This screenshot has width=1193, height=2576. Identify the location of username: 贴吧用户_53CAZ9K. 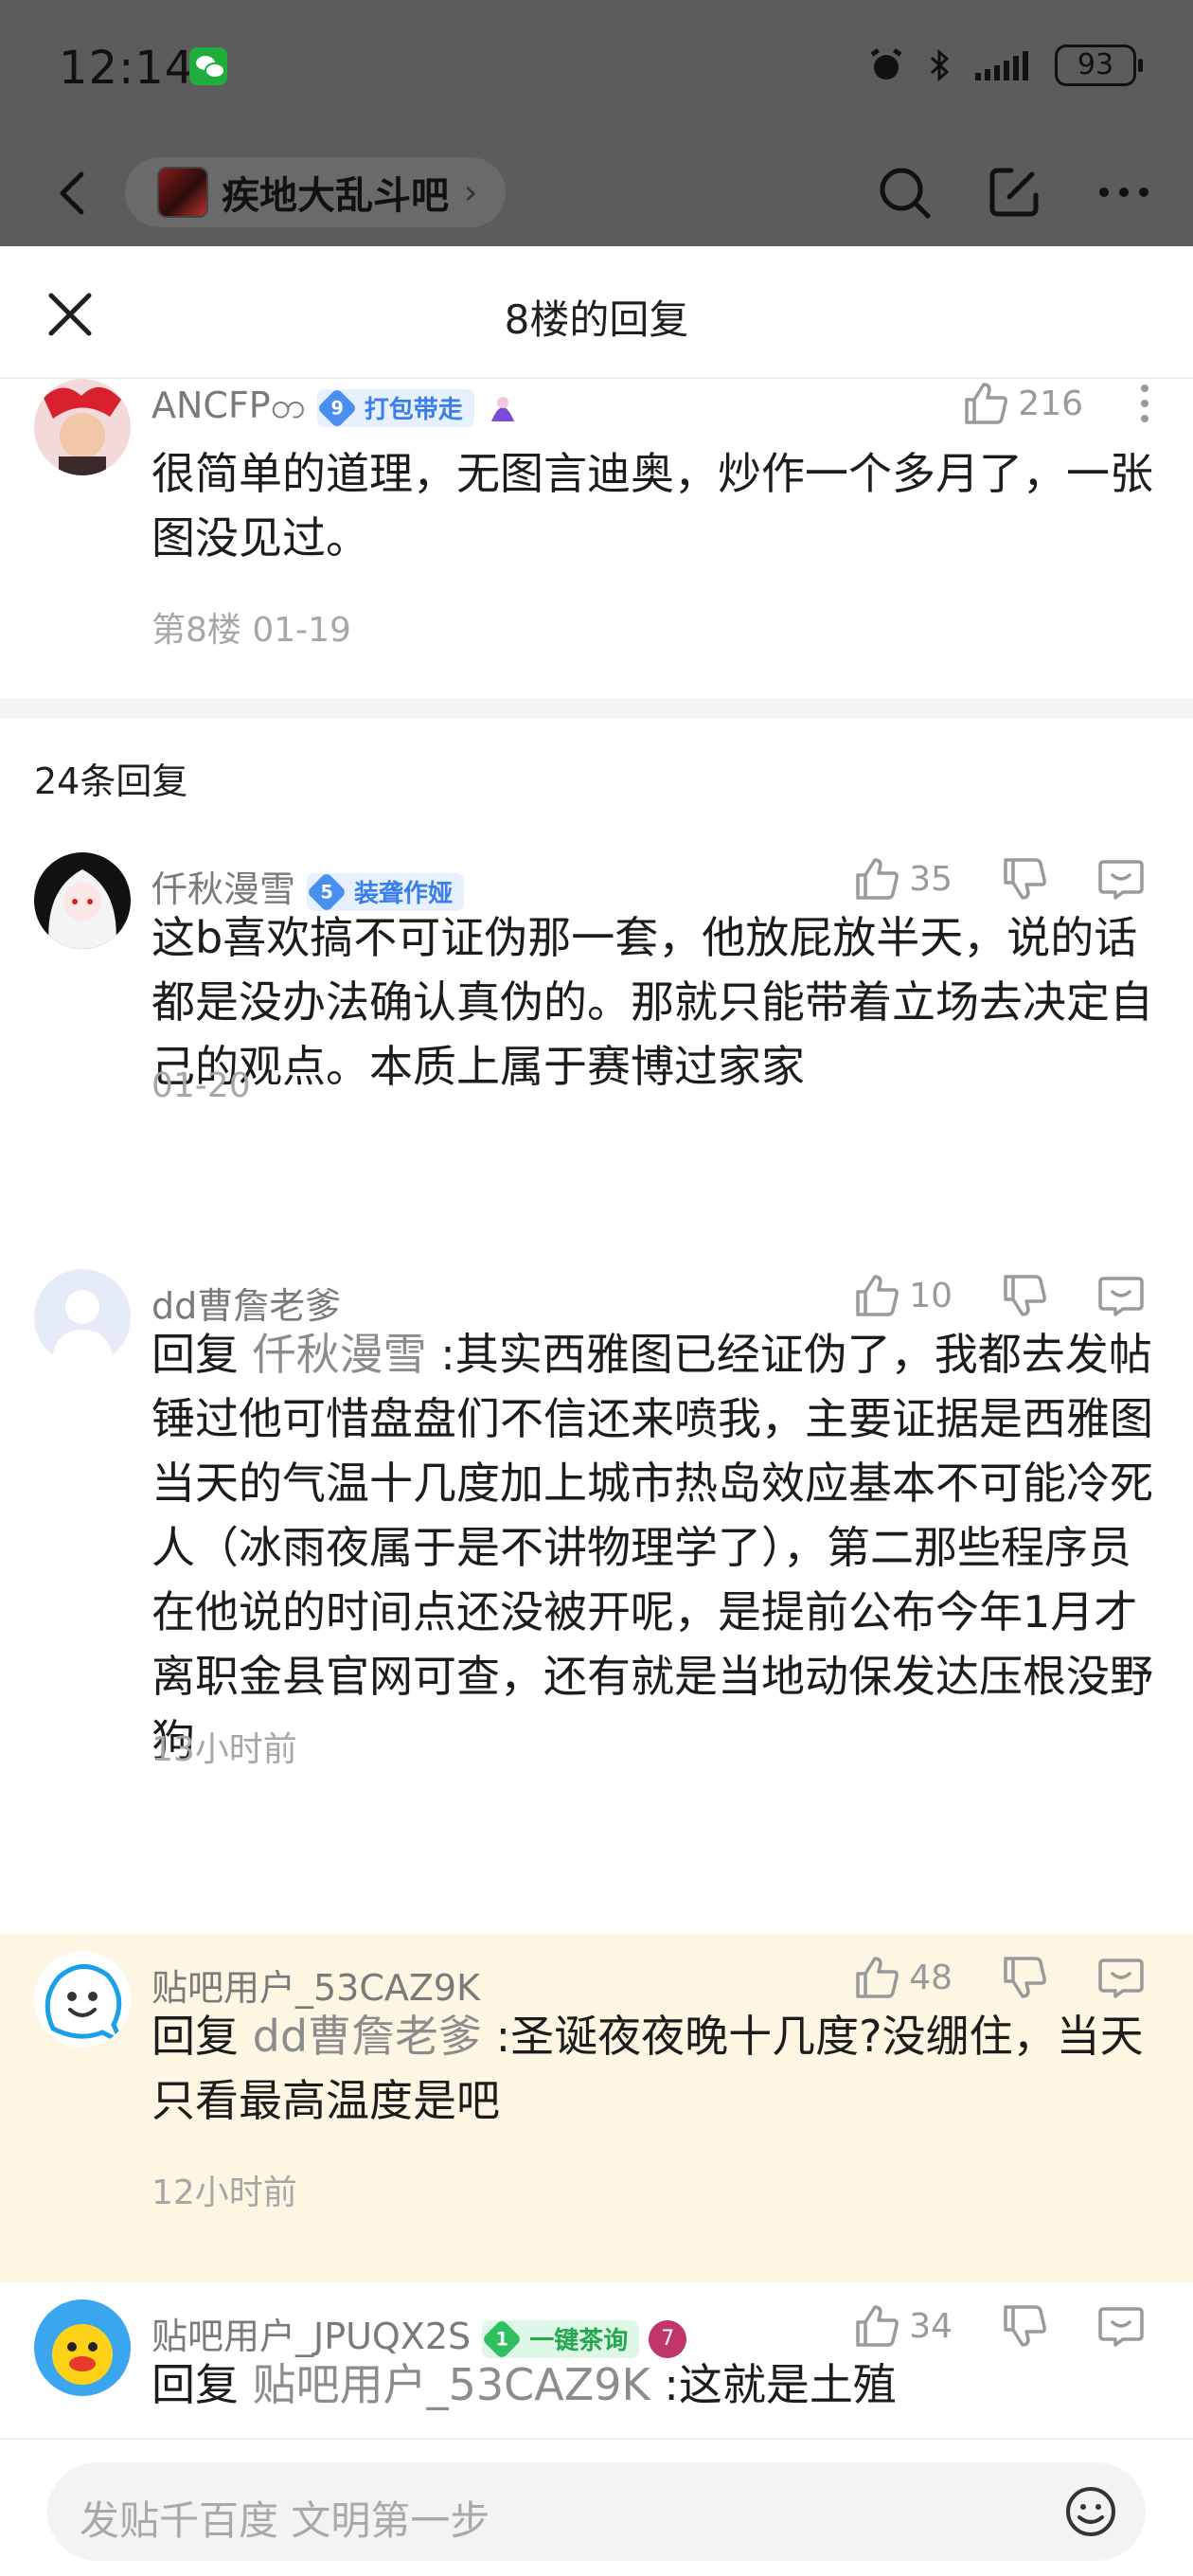
(315, 1985).